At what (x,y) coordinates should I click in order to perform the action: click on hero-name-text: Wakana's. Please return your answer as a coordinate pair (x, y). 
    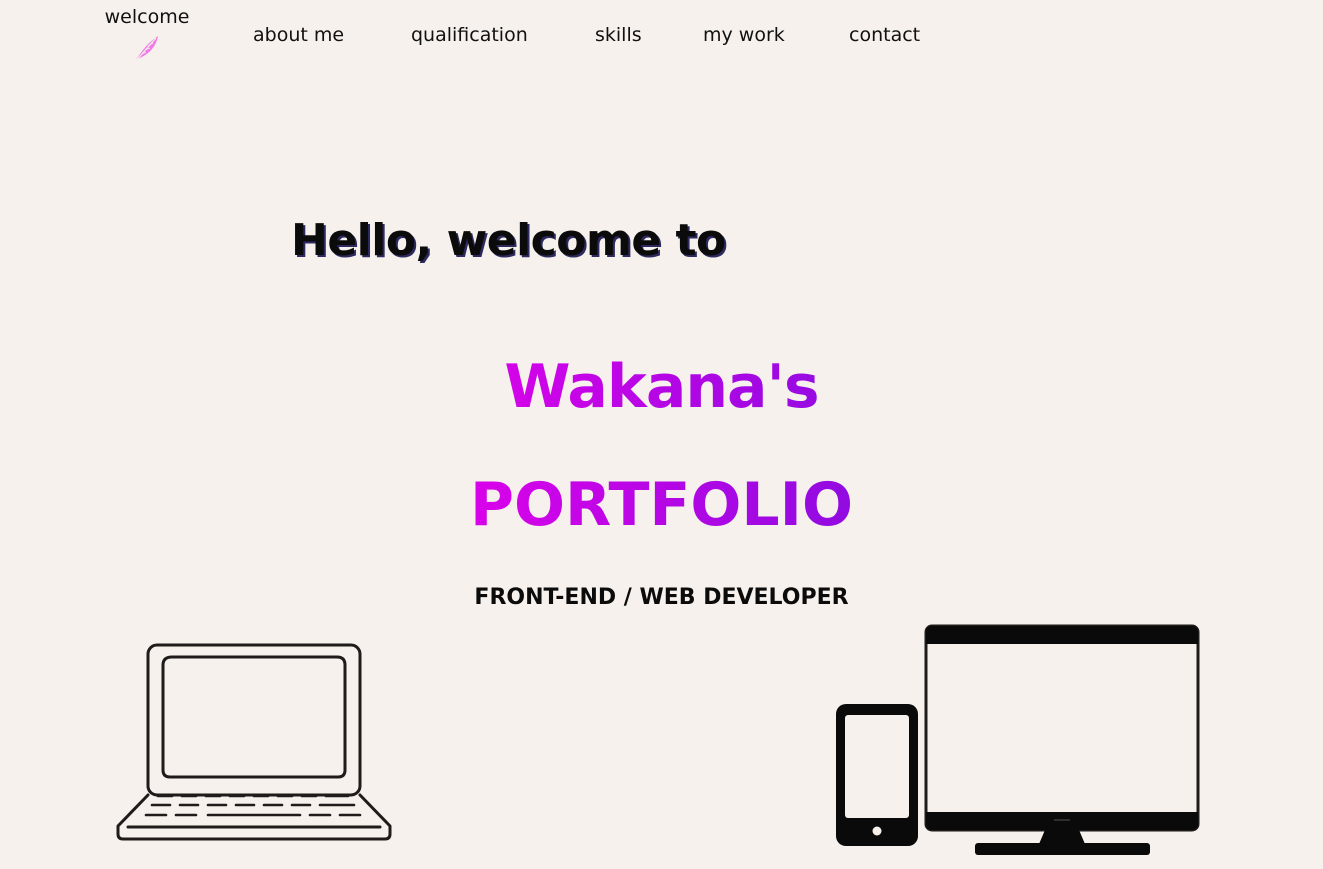
    Looking at the image, I should click on (661, 387).